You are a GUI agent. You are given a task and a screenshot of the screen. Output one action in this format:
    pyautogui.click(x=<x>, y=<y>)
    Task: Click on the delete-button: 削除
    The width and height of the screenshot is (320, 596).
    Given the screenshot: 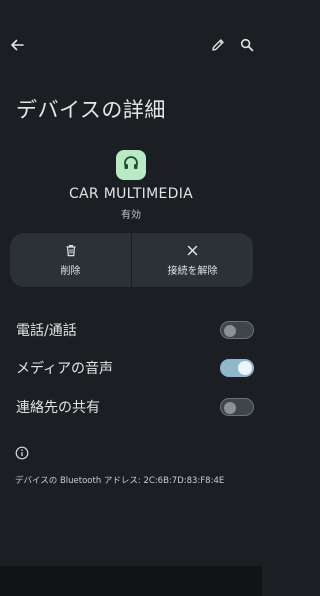 What is the action you would take?
    pyautogui.click(x=70, y=260)
    